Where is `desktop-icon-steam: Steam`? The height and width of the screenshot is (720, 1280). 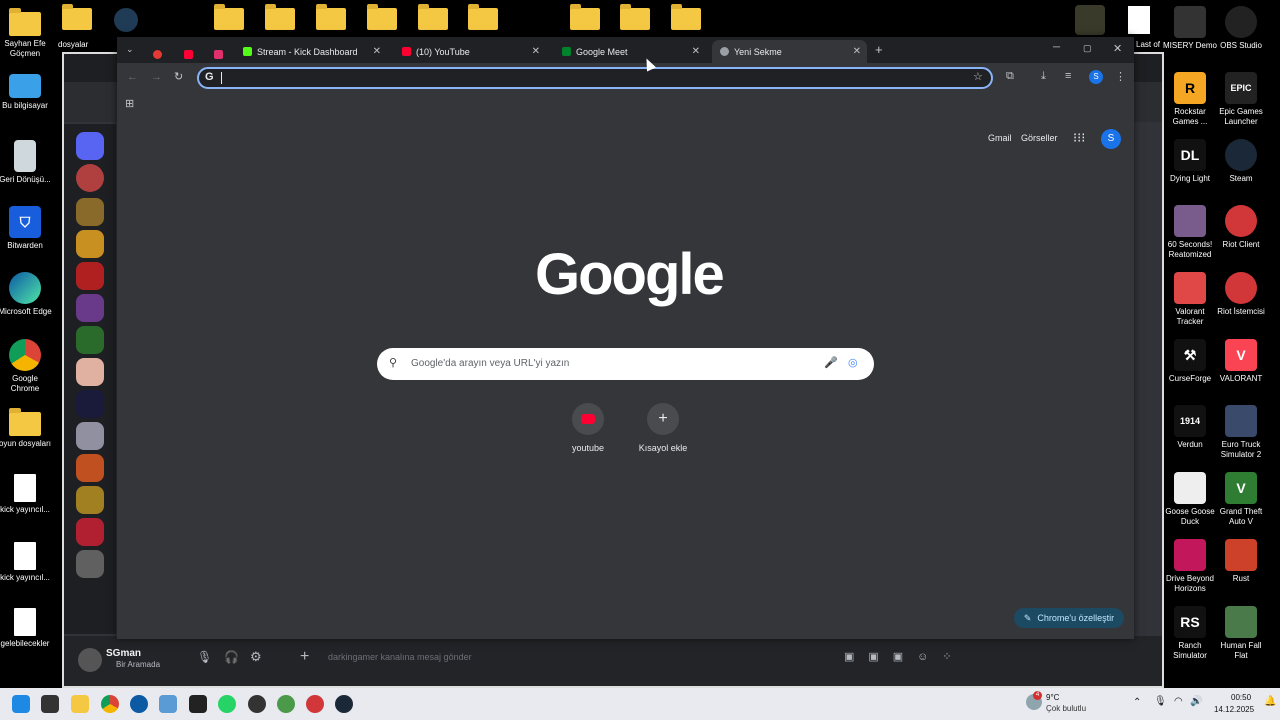
desktop-icon-steam: Steam is located at coordinates (1241, 161).